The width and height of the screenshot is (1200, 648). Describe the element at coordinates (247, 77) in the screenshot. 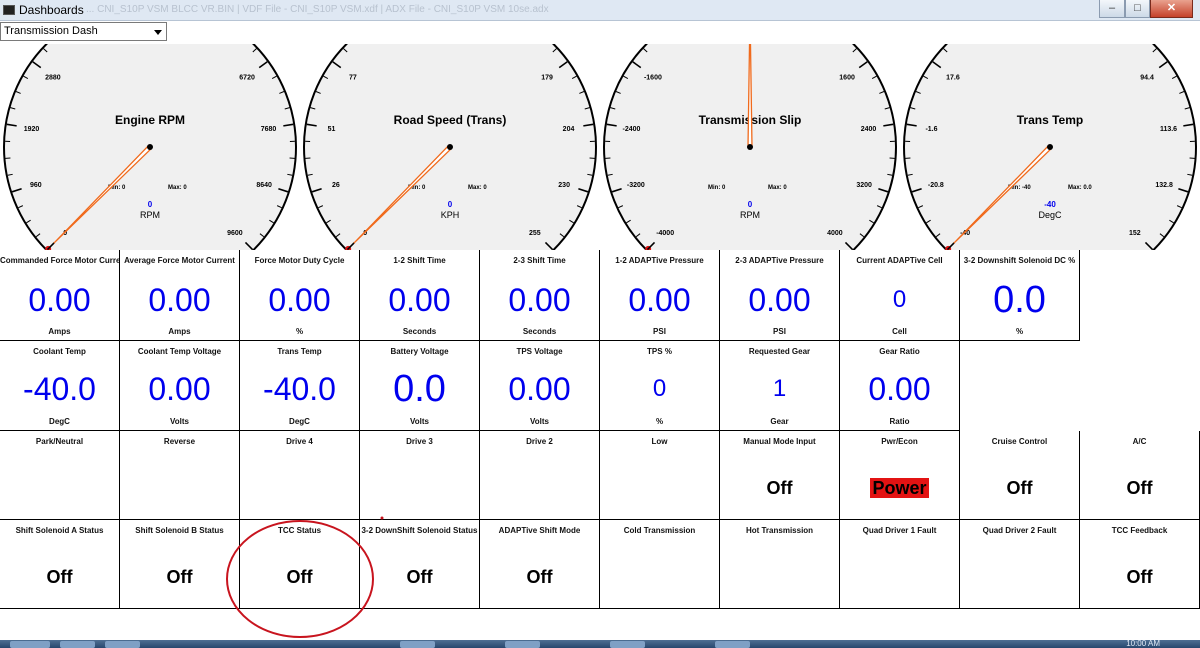

I see `tick-label: 6720` at that location.